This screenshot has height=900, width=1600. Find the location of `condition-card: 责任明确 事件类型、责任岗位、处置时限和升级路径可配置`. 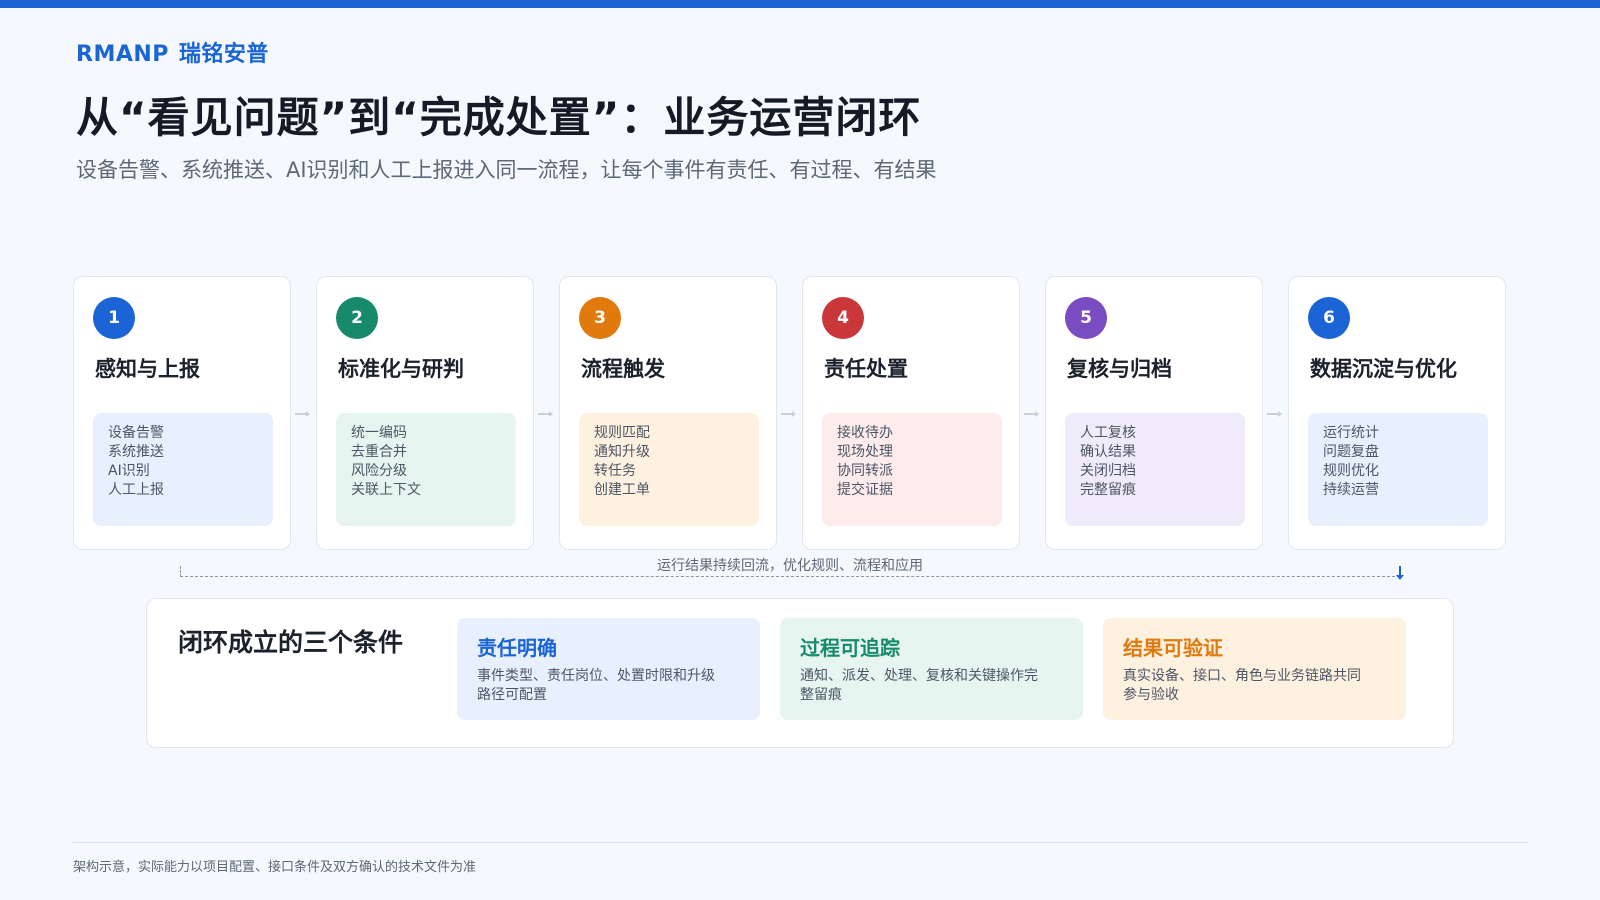

condition-card: 责任明确 事件类型、责任岗位、处置时限和升级路径可配置 is located at coordinates (608, 669).